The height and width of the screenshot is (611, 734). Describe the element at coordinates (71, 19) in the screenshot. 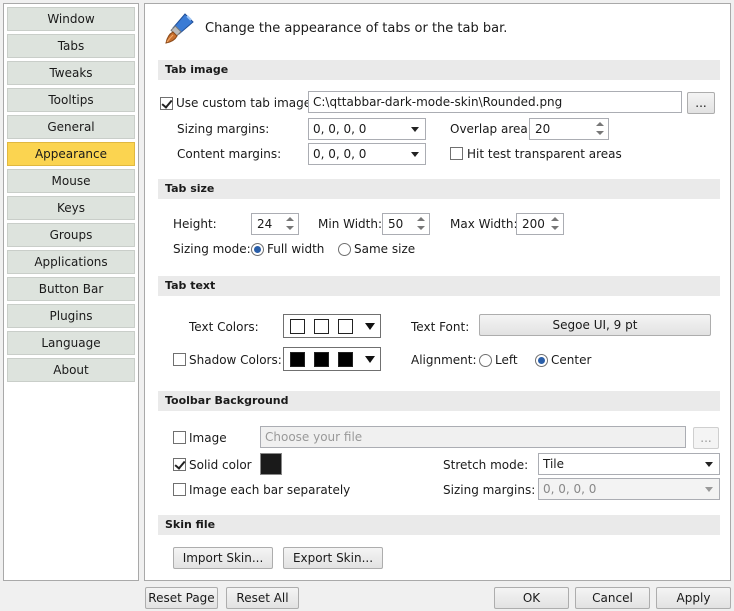

I see `sidebar-item-window: Window` at that location.